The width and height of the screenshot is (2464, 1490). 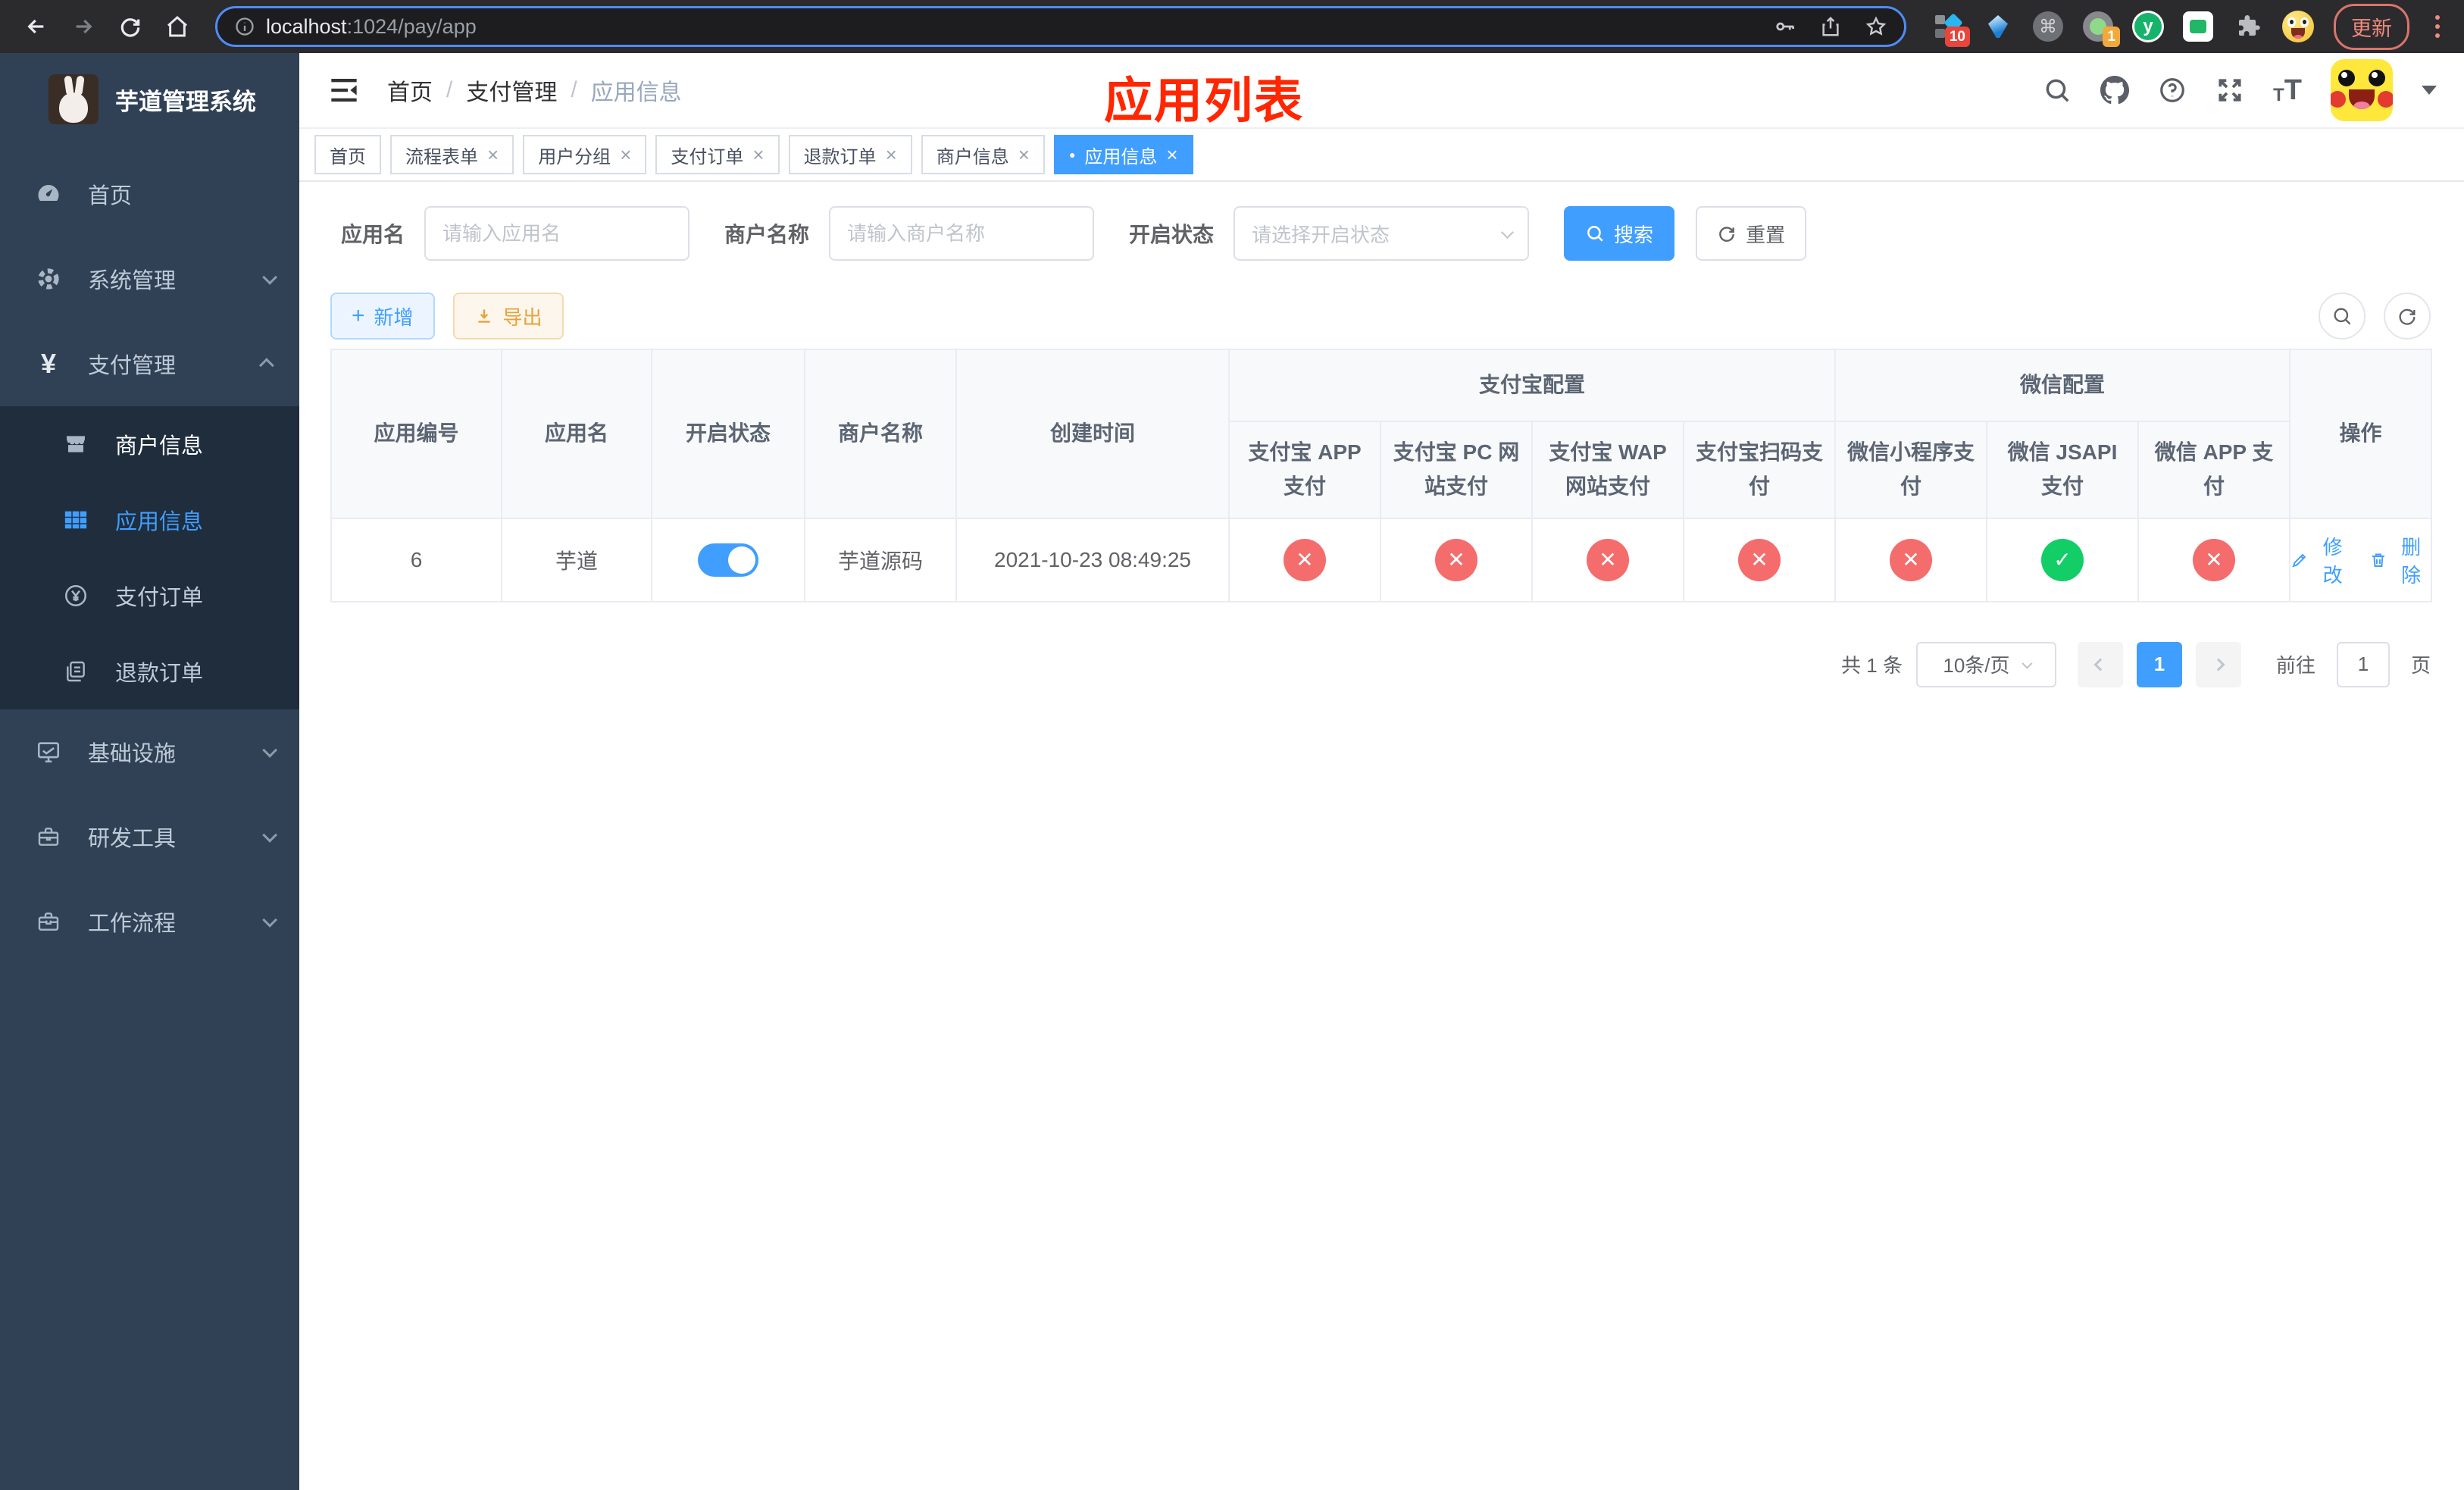 I want to click on sidebar-item-refund-orders: 退款订单, so click(x=149, y=672).